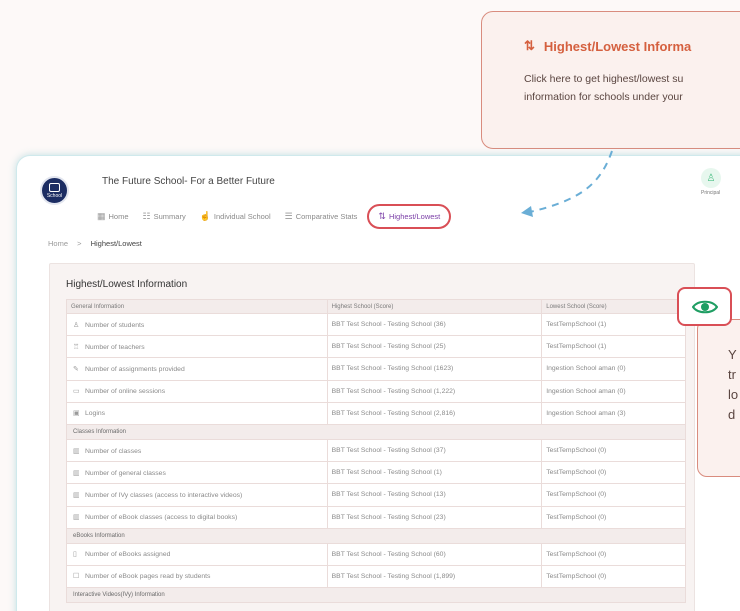 The height and width of the screenshot is (611, 740). Describe the element at coordinates (205, 216) in the screenshot. I see `thumbs-up-icon: ☝` at that location.